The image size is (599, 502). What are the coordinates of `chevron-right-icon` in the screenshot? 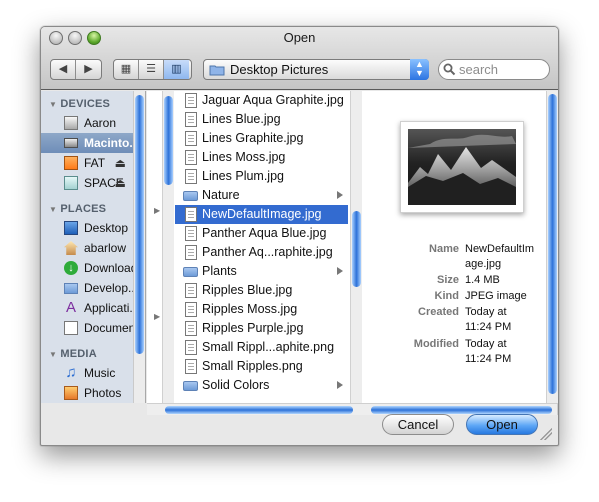 It's located at (340, 195).